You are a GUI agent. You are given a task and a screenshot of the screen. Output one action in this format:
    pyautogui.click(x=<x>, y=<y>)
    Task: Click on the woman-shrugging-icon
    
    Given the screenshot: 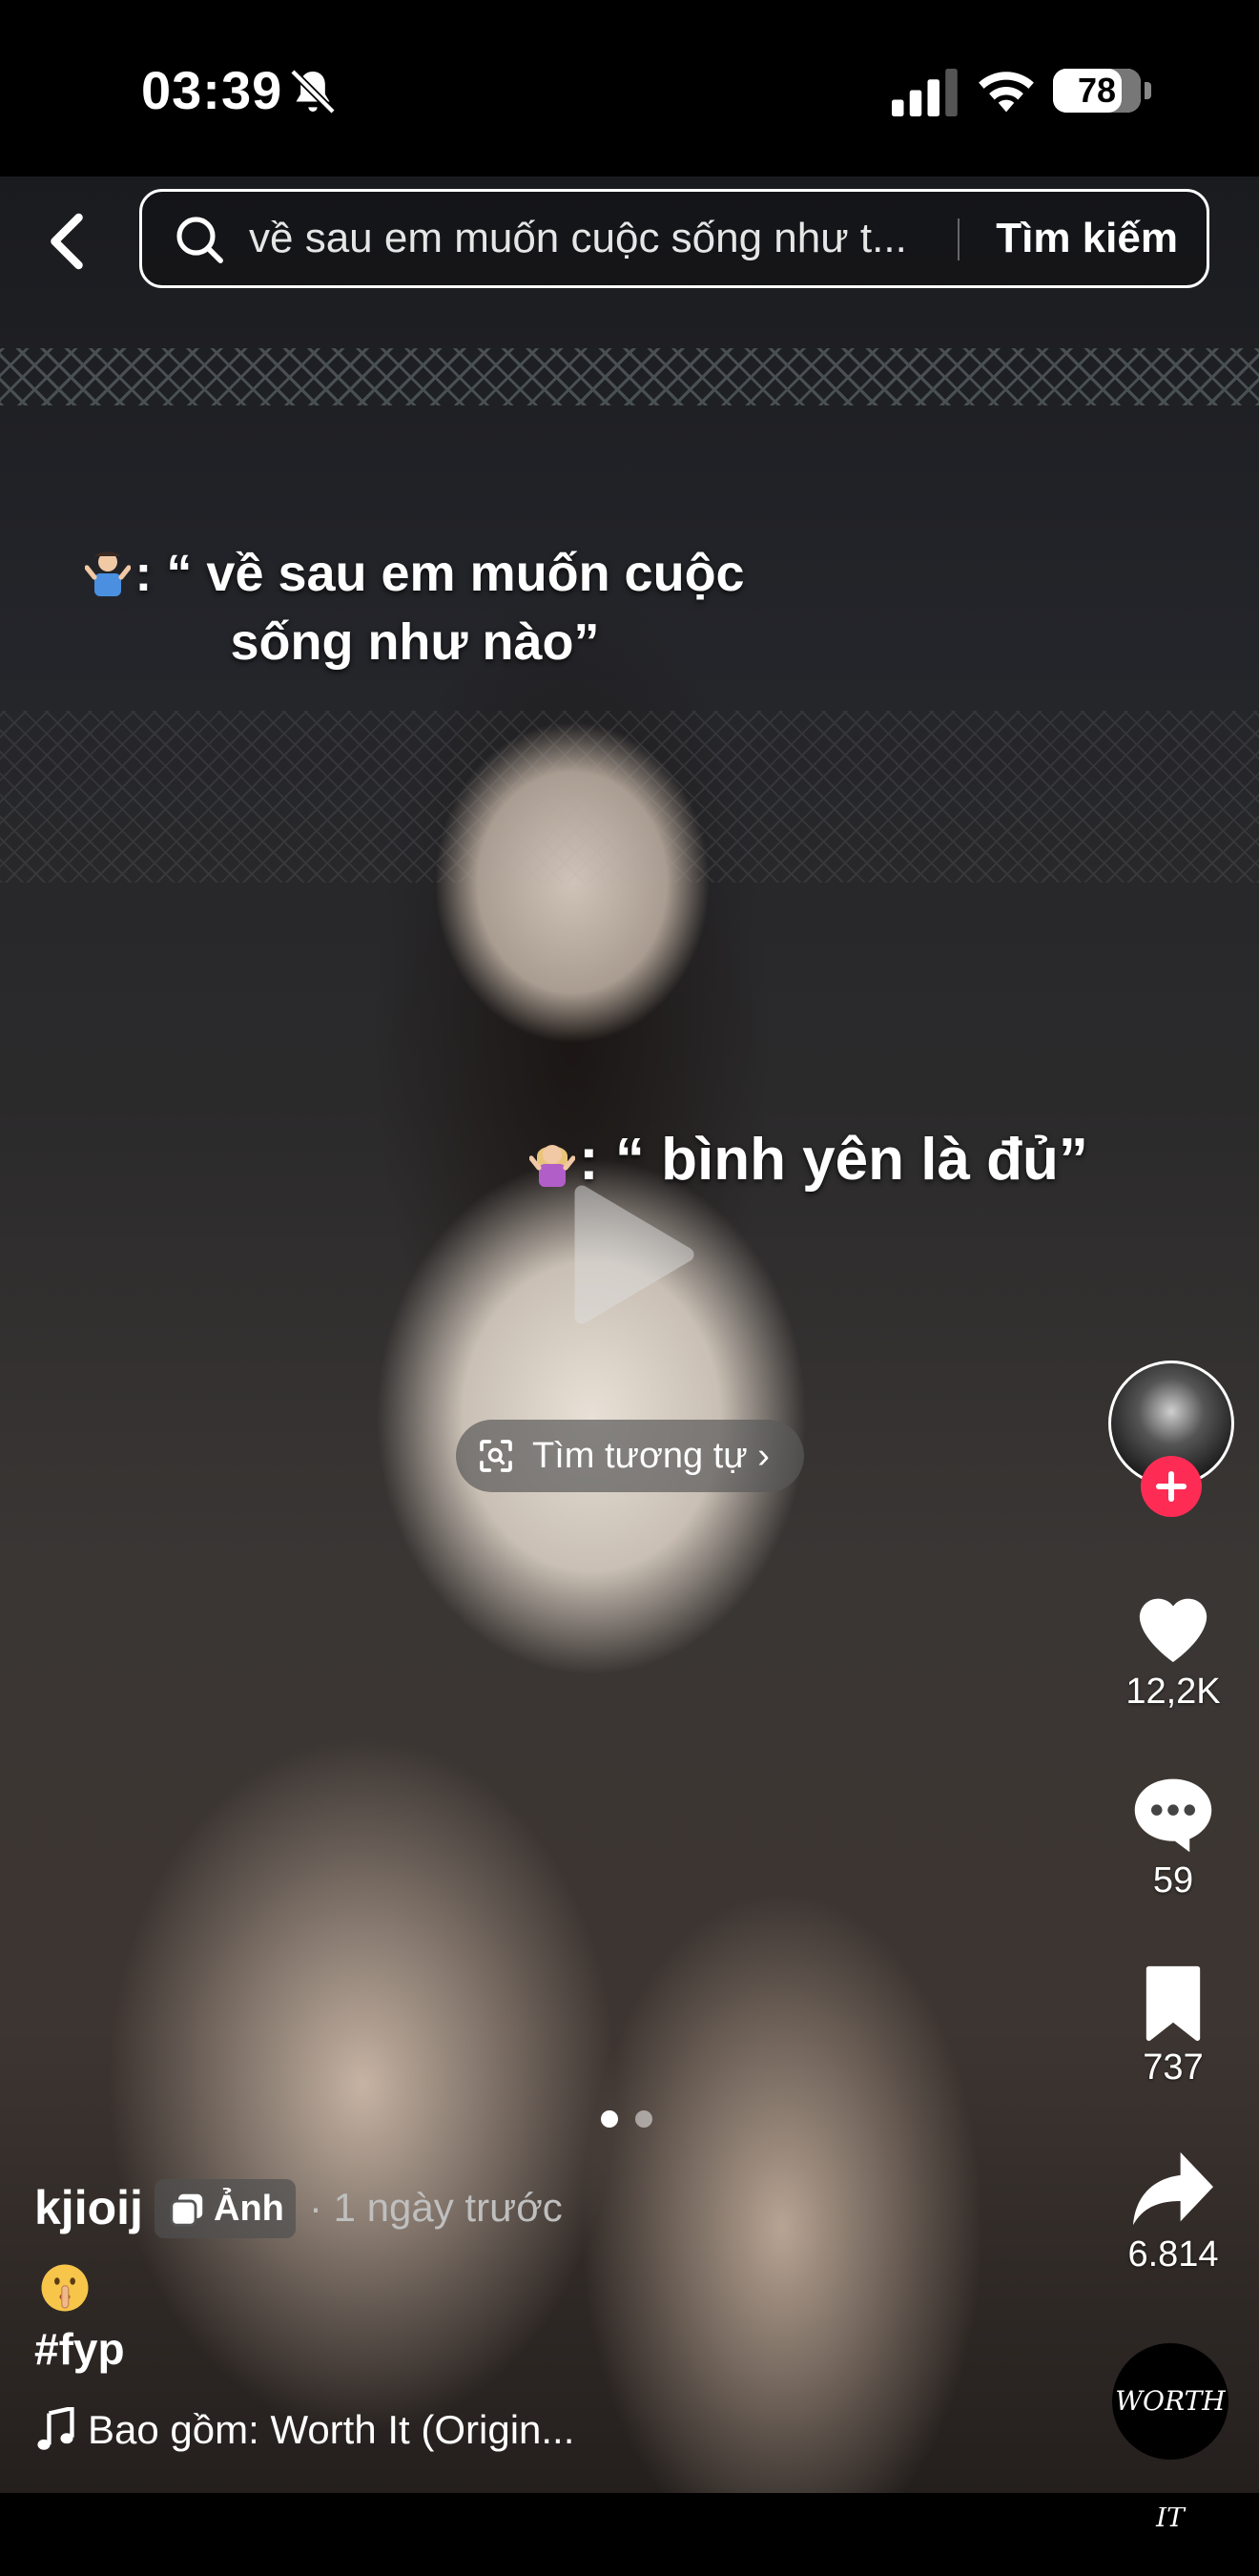 What is the action you would take?
    pyautogui.click(x=552, y=1166)
    